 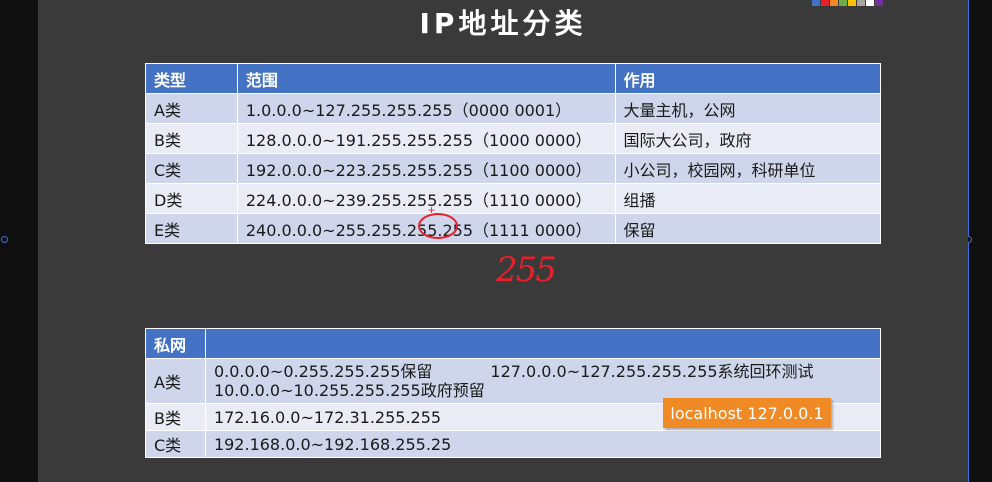 What do you see at coordinates (747, 413) in the screenshot?
I see `localhost-callout: localhost 127.0.0.1` at bounding box center [747, 413].